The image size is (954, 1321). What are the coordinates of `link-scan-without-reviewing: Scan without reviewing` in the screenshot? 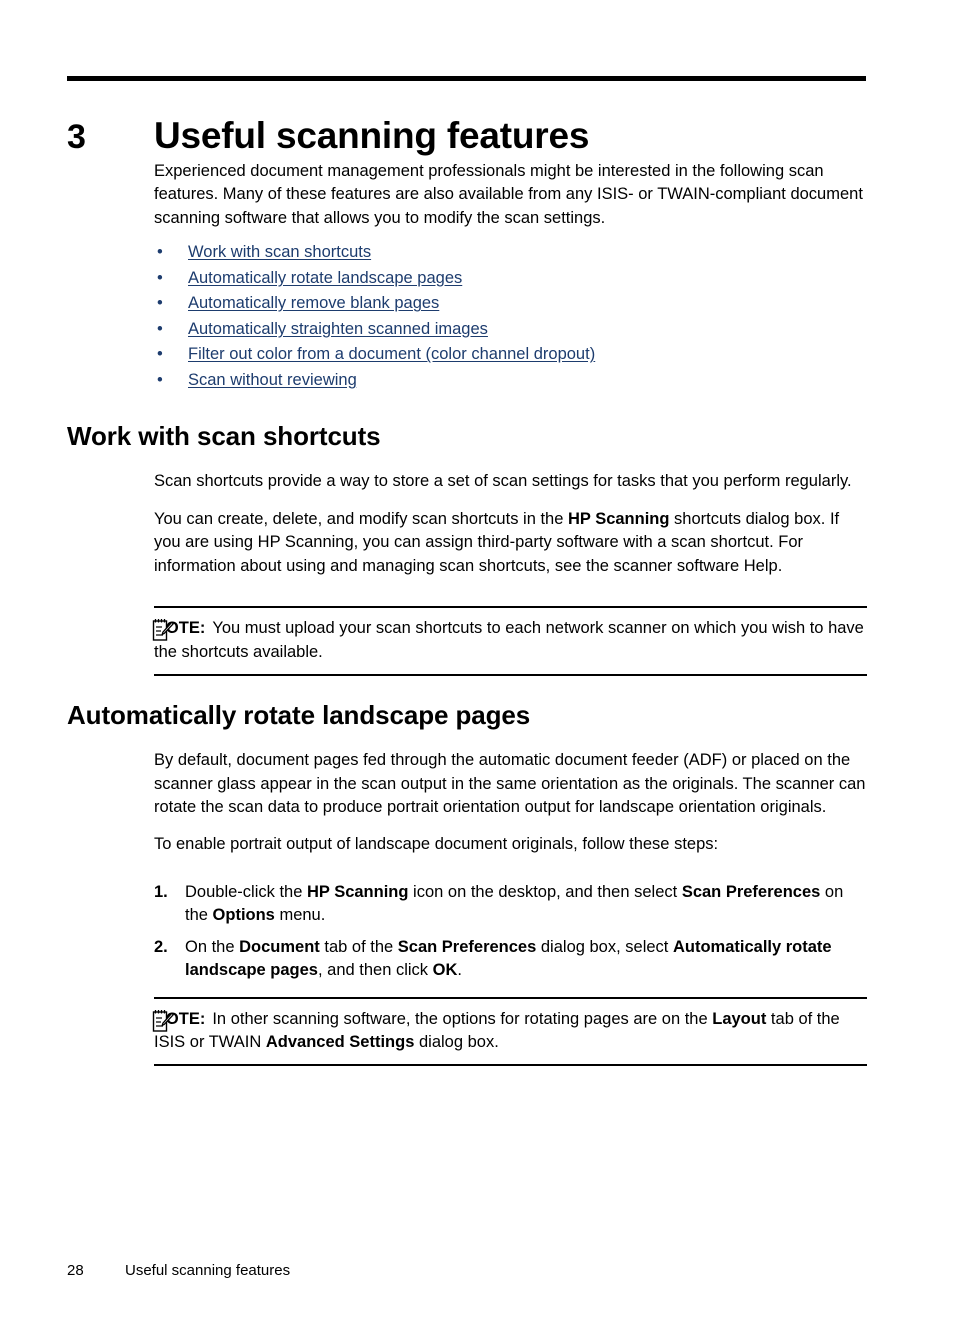 It's located at (272, 380).